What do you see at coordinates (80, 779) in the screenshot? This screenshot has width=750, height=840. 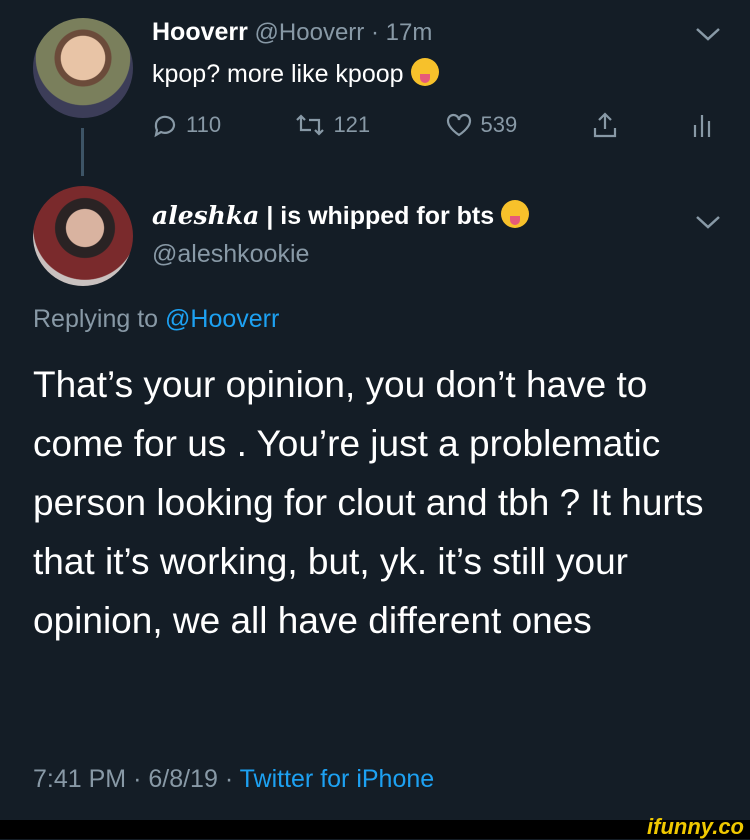 I see `tweet-timestamp: 7:41 PM` at bounding box center [80, 779].